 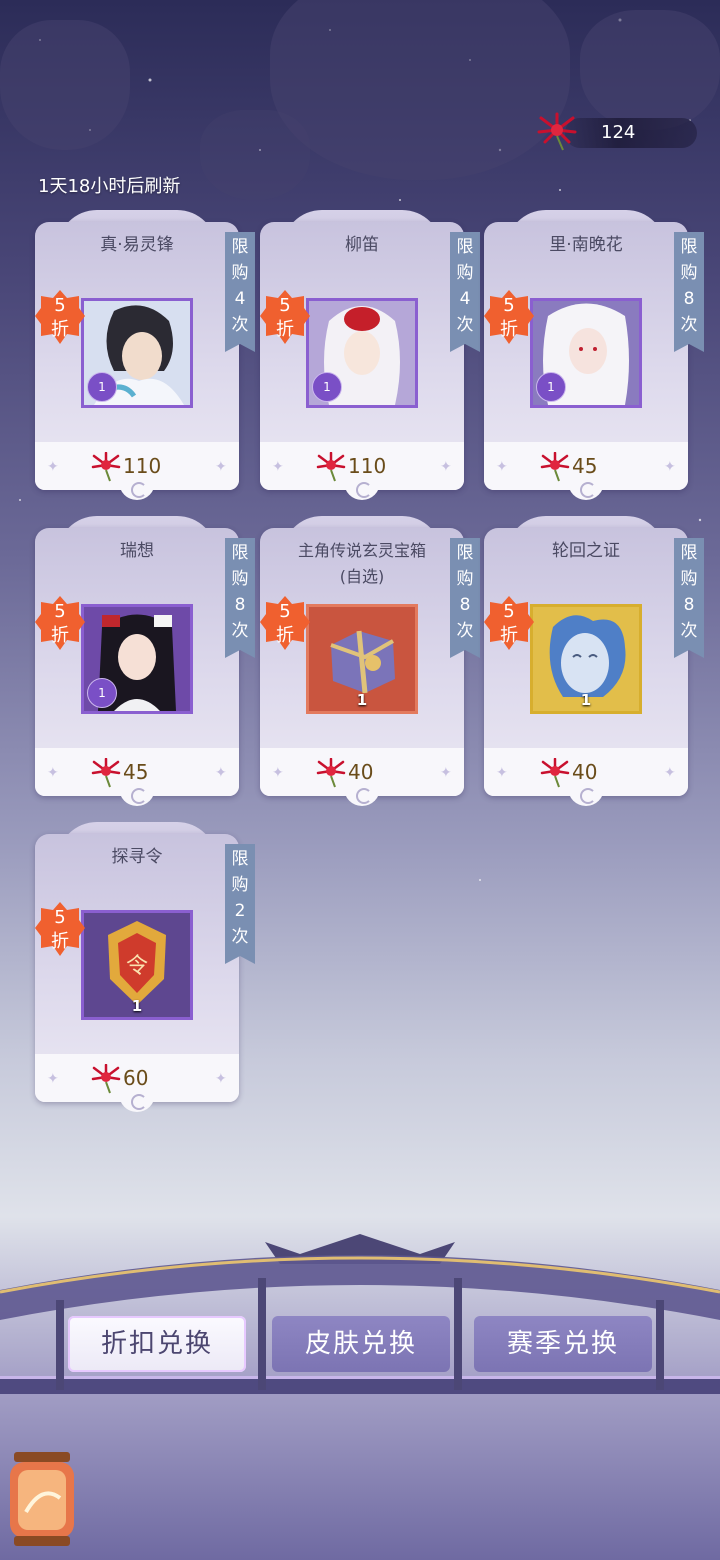 I want to click on item-name: 主角传说玄灵宝箱(自选), so click(x=361, y=563).